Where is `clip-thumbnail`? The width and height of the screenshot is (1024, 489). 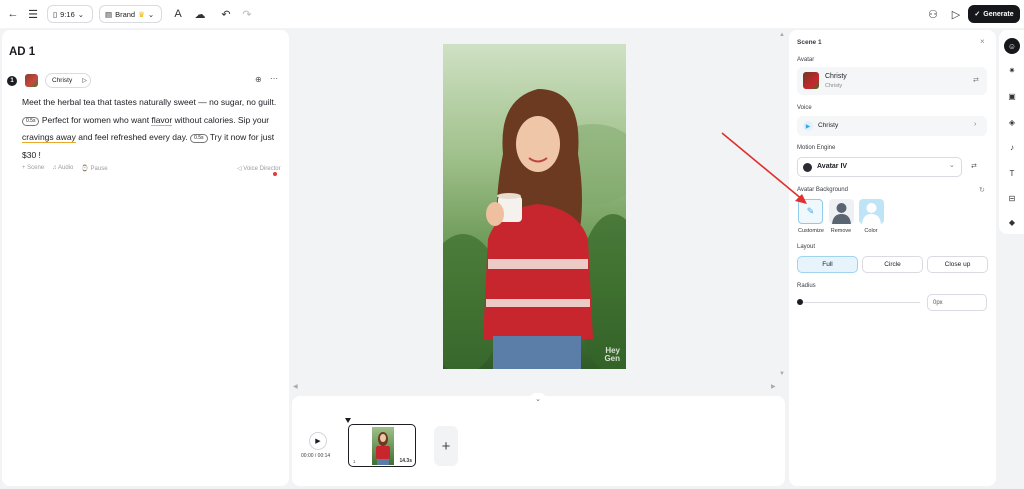
clip-thumbnail is located at coordinates (383, 446).